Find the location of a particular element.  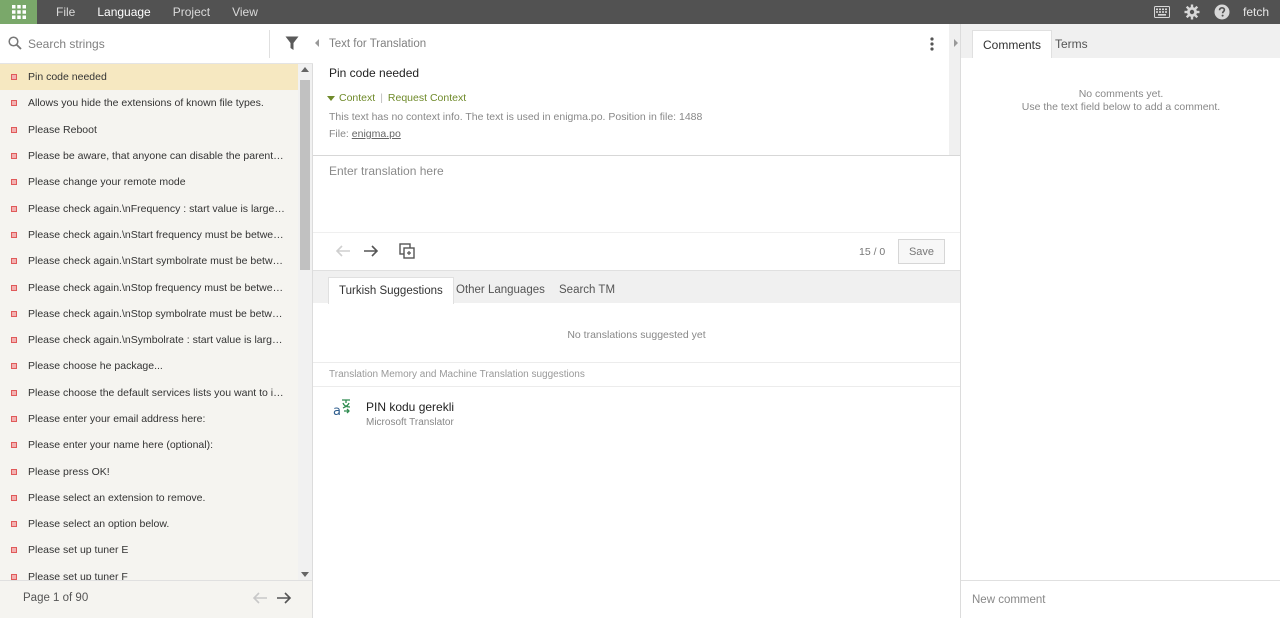

search-input is located at coordinates (145, 44).